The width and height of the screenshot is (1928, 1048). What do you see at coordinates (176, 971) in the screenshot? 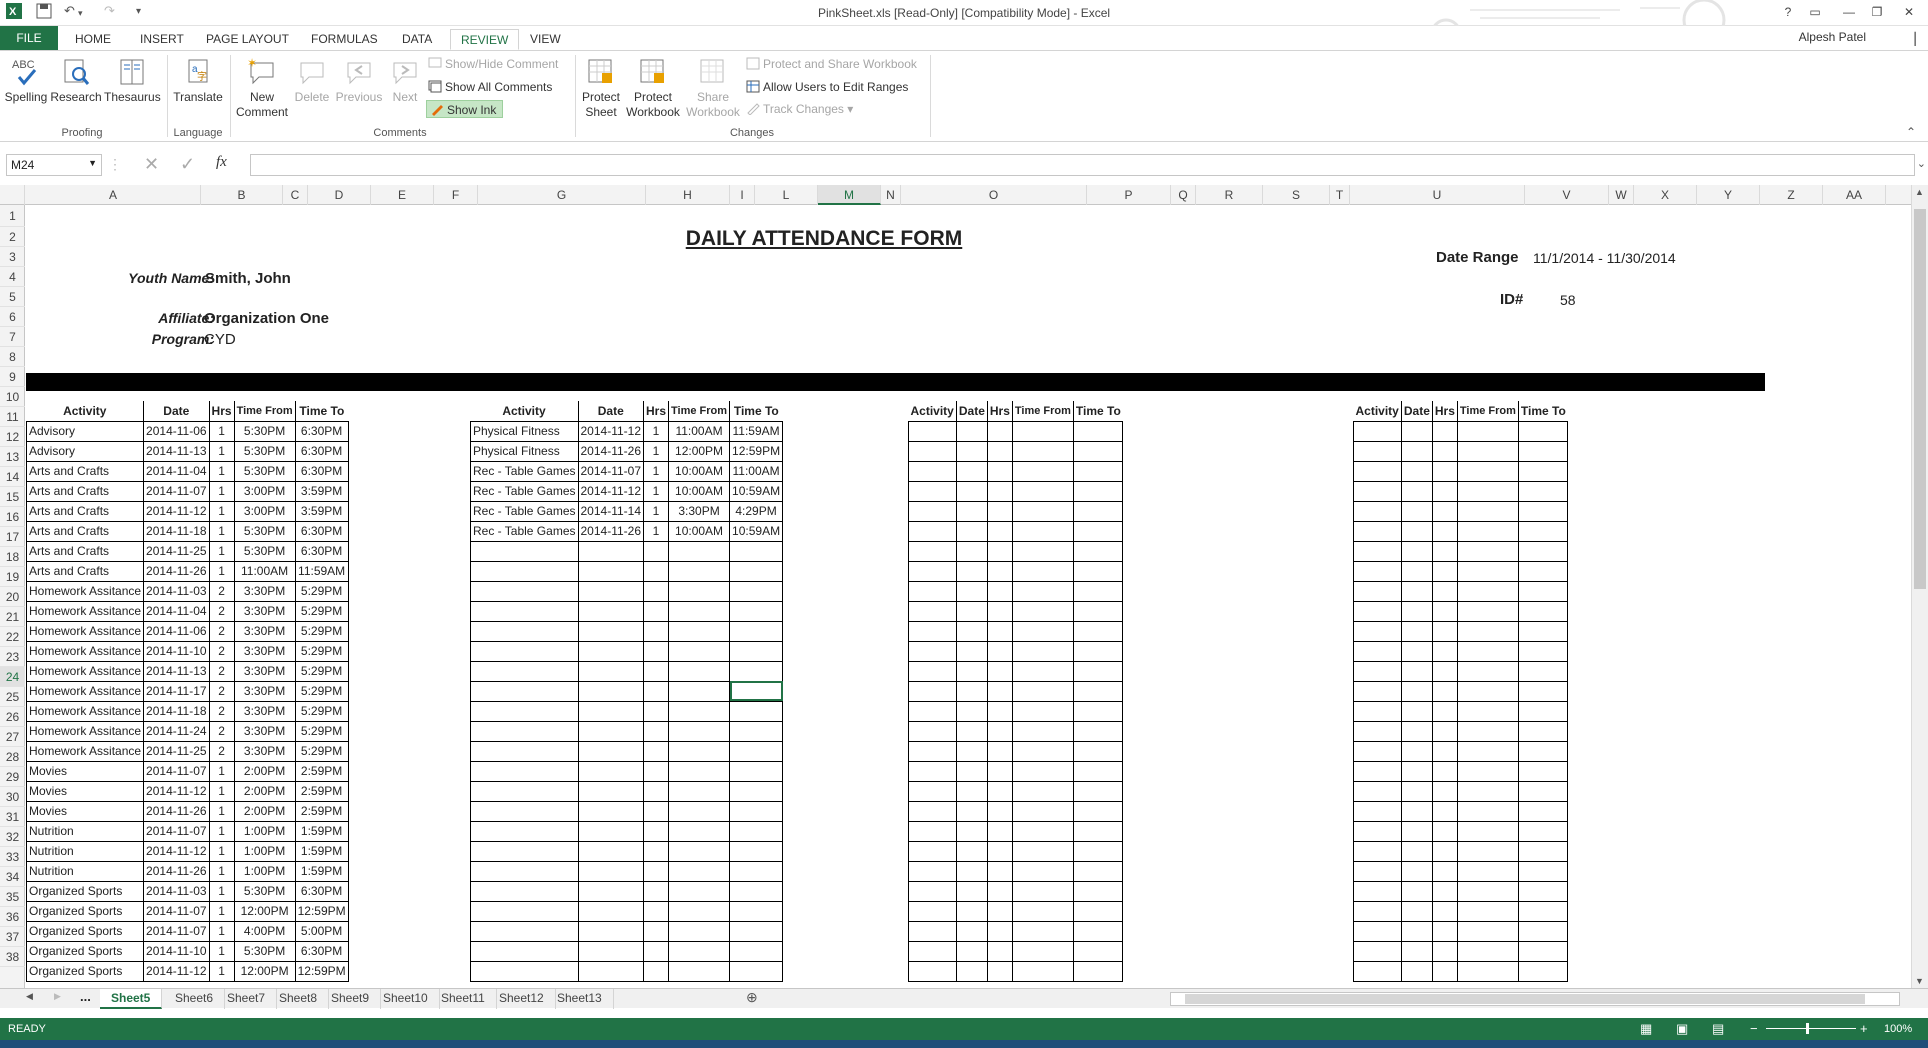
I see `table-cell: 2014-11-12` at bounding box center [176, 971].